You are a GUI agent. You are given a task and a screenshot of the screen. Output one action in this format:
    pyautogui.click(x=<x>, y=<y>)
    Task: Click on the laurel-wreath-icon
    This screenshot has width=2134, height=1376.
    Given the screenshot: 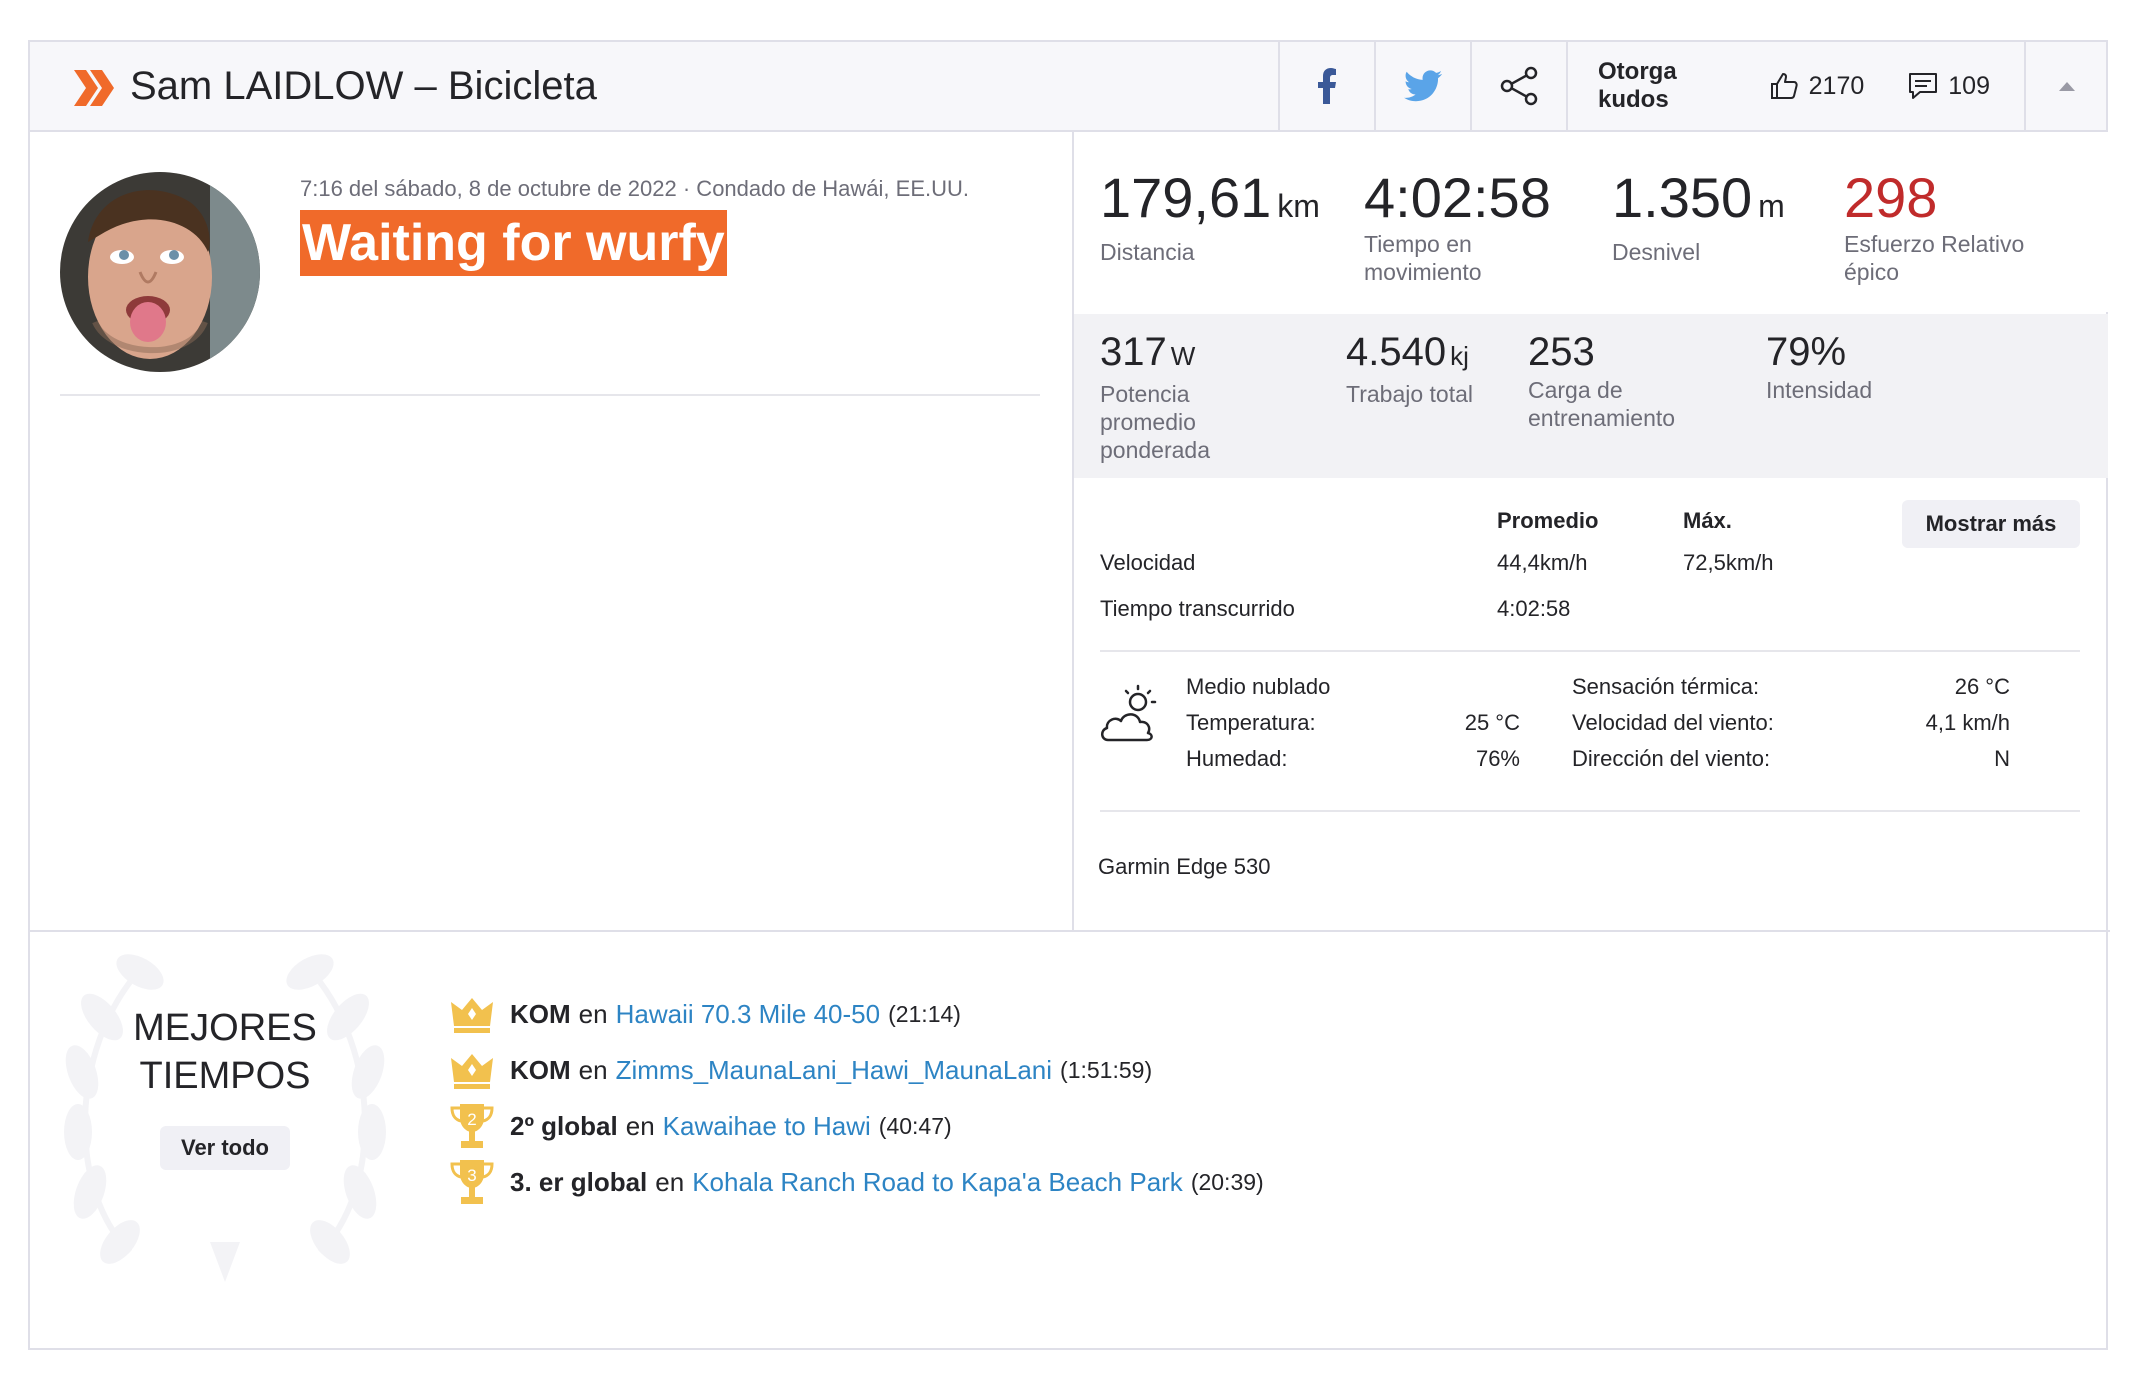 What is the action you would take?
    pyautogui.click(x=225, y=1118)
    